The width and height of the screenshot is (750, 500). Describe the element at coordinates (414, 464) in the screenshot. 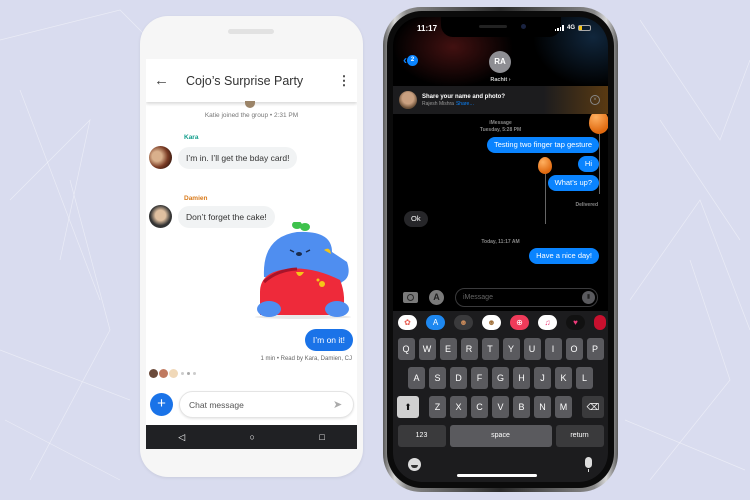

I see `emoji-icon` at that location.